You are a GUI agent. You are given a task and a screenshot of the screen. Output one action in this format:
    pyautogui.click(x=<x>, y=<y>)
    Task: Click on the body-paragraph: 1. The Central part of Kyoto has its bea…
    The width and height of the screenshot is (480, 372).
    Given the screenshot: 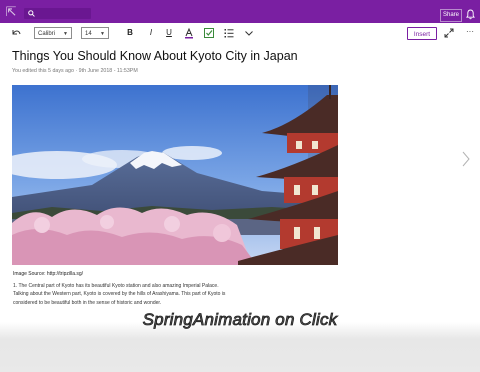 What is the action you would take?
    pyautogui.click(x=133, y=294)
    